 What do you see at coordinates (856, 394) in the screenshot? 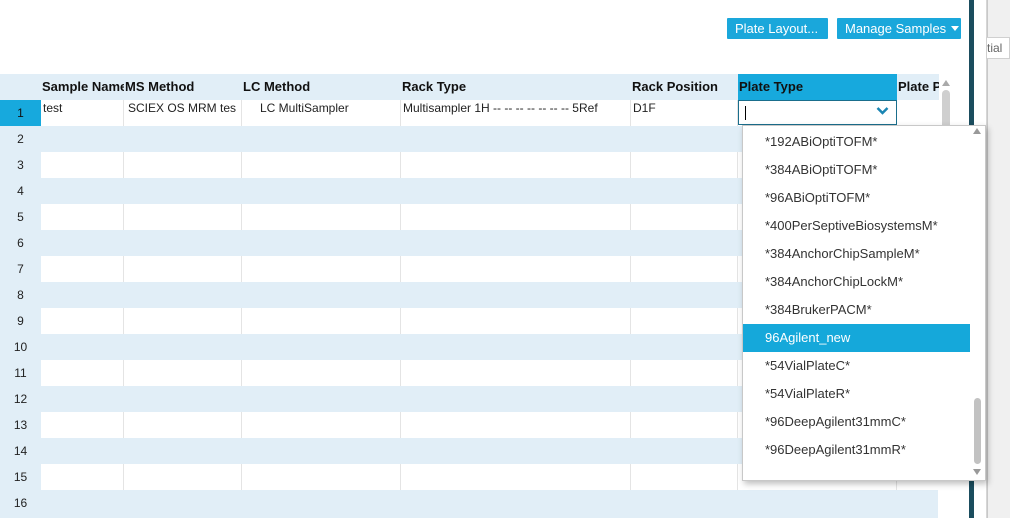
I see `dropdown-option: *54VialPlateR*` at bounding box center [856, 394].